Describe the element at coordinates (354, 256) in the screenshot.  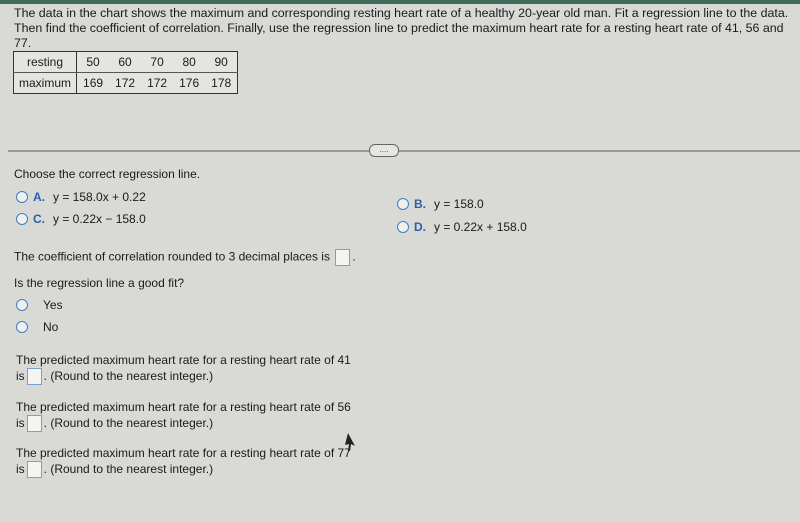
I see `suffix: .` at that location.